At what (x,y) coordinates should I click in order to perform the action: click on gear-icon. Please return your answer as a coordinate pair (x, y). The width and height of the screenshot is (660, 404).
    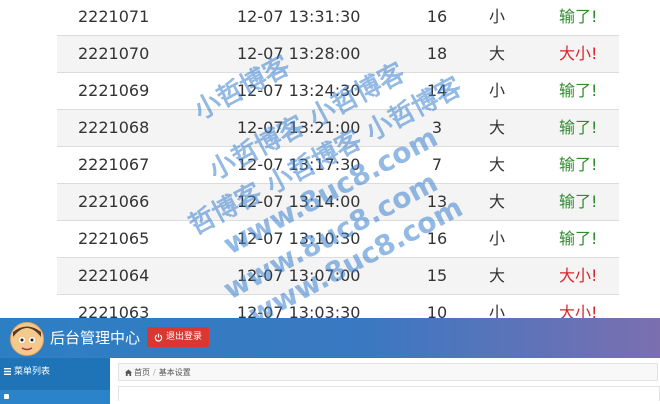
    Looking at the image, I should click on (6, 396).